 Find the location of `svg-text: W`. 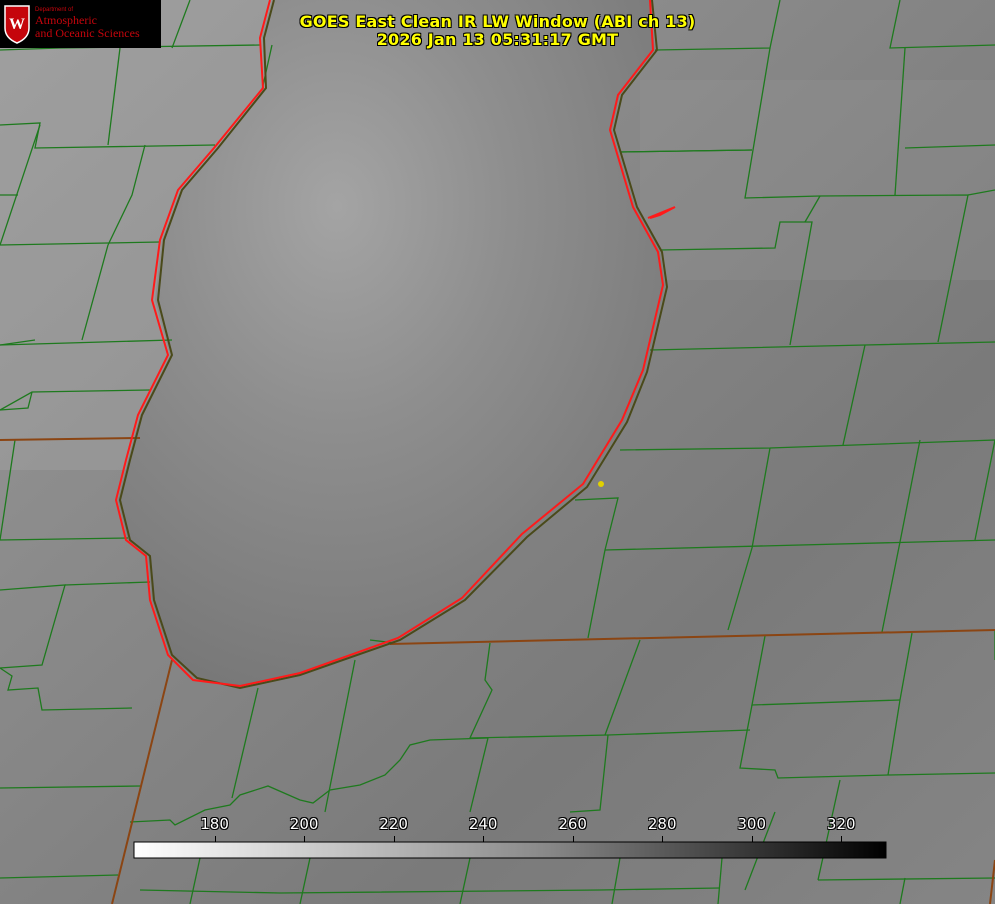

svg-text: W is located at coordinates (17, 24).